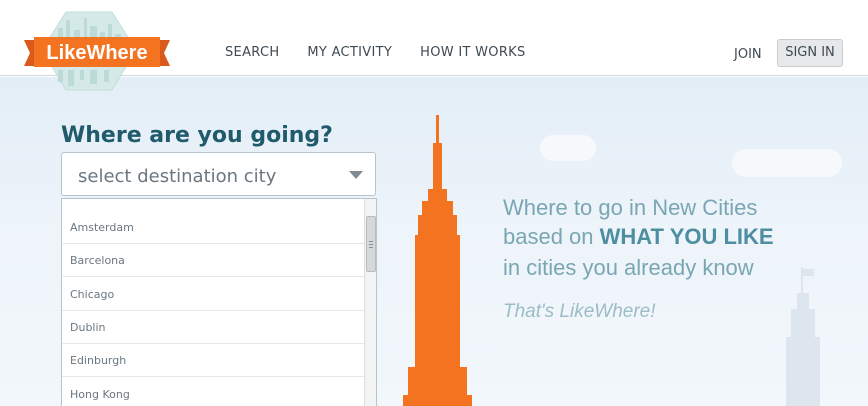 The width and height of the screenshot is (868, 406). What do you see at coordinates (472, 52) in the screenshot?
I see `nav-how-it-works: HOW IT WORKS` at bounding box center [472, 52].